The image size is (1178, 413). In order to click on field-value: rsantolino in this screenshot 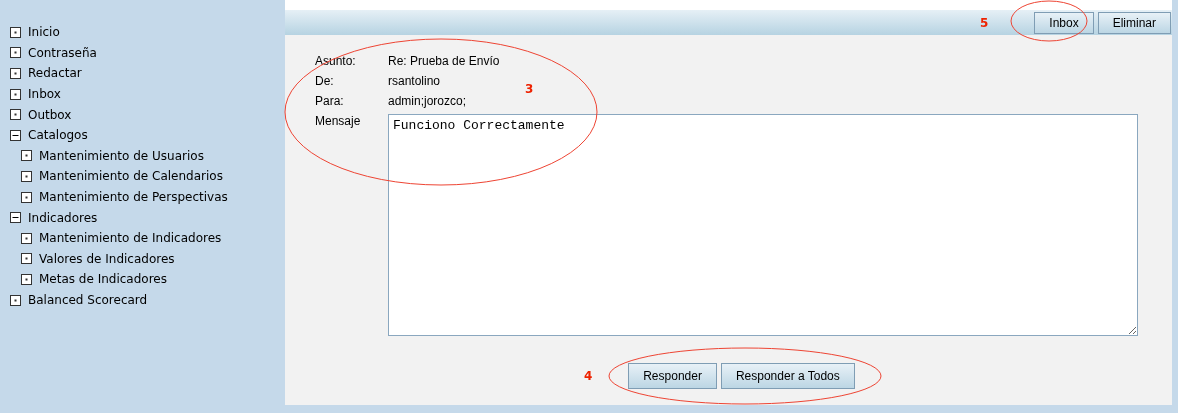, I will do `click(414, 81)`.